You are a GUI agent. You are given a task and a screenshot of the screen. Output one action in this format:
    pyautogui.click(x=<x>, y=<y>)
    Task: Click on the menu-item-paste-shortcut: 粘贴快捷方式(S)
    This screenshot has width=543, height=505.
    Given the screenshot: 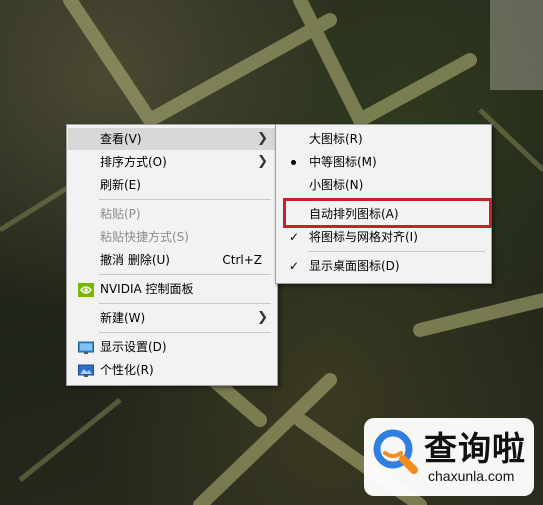 What is the action you would take?
    pyautogui.click(x=172, y=237)
    